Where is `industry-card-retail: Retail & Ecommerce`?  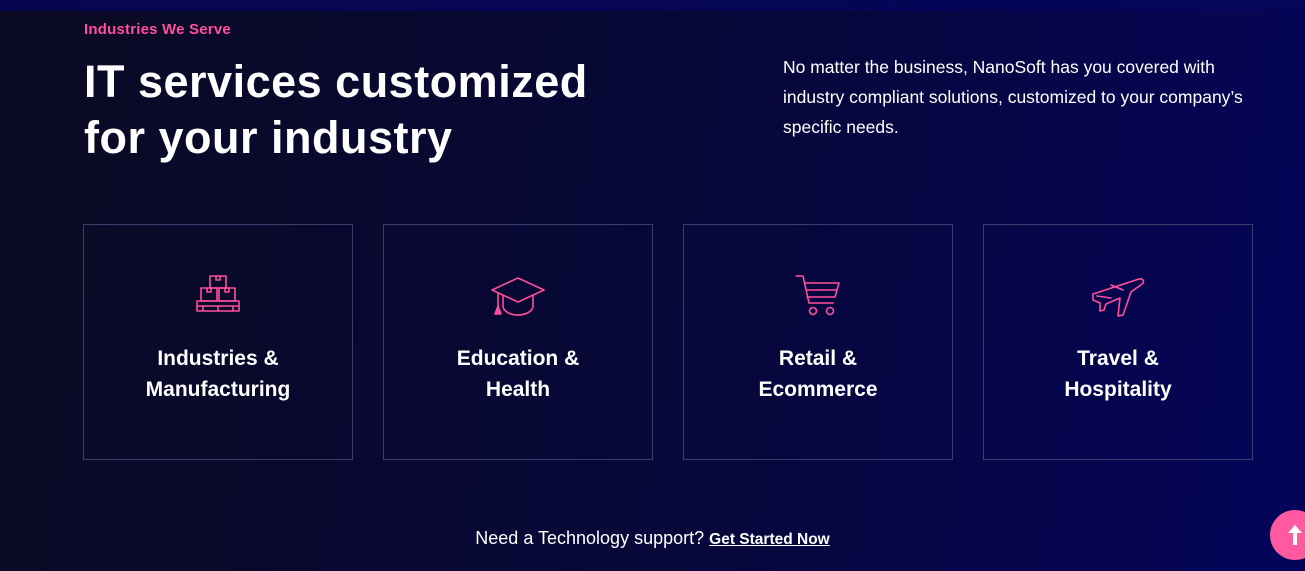 industry-card-retail: Retail & Ecommerce is located at coordinates (818, 342).